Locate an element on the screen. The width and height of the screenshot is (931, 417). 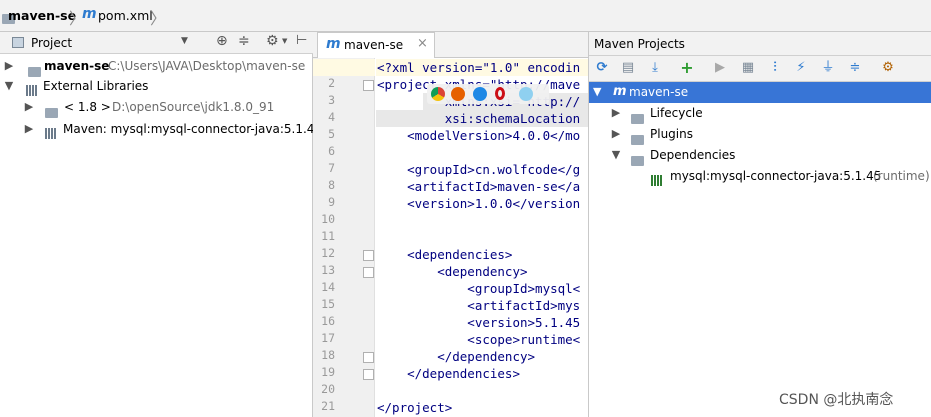
maven-panel-title: Maven Projects is located at coordinates (639, 44).